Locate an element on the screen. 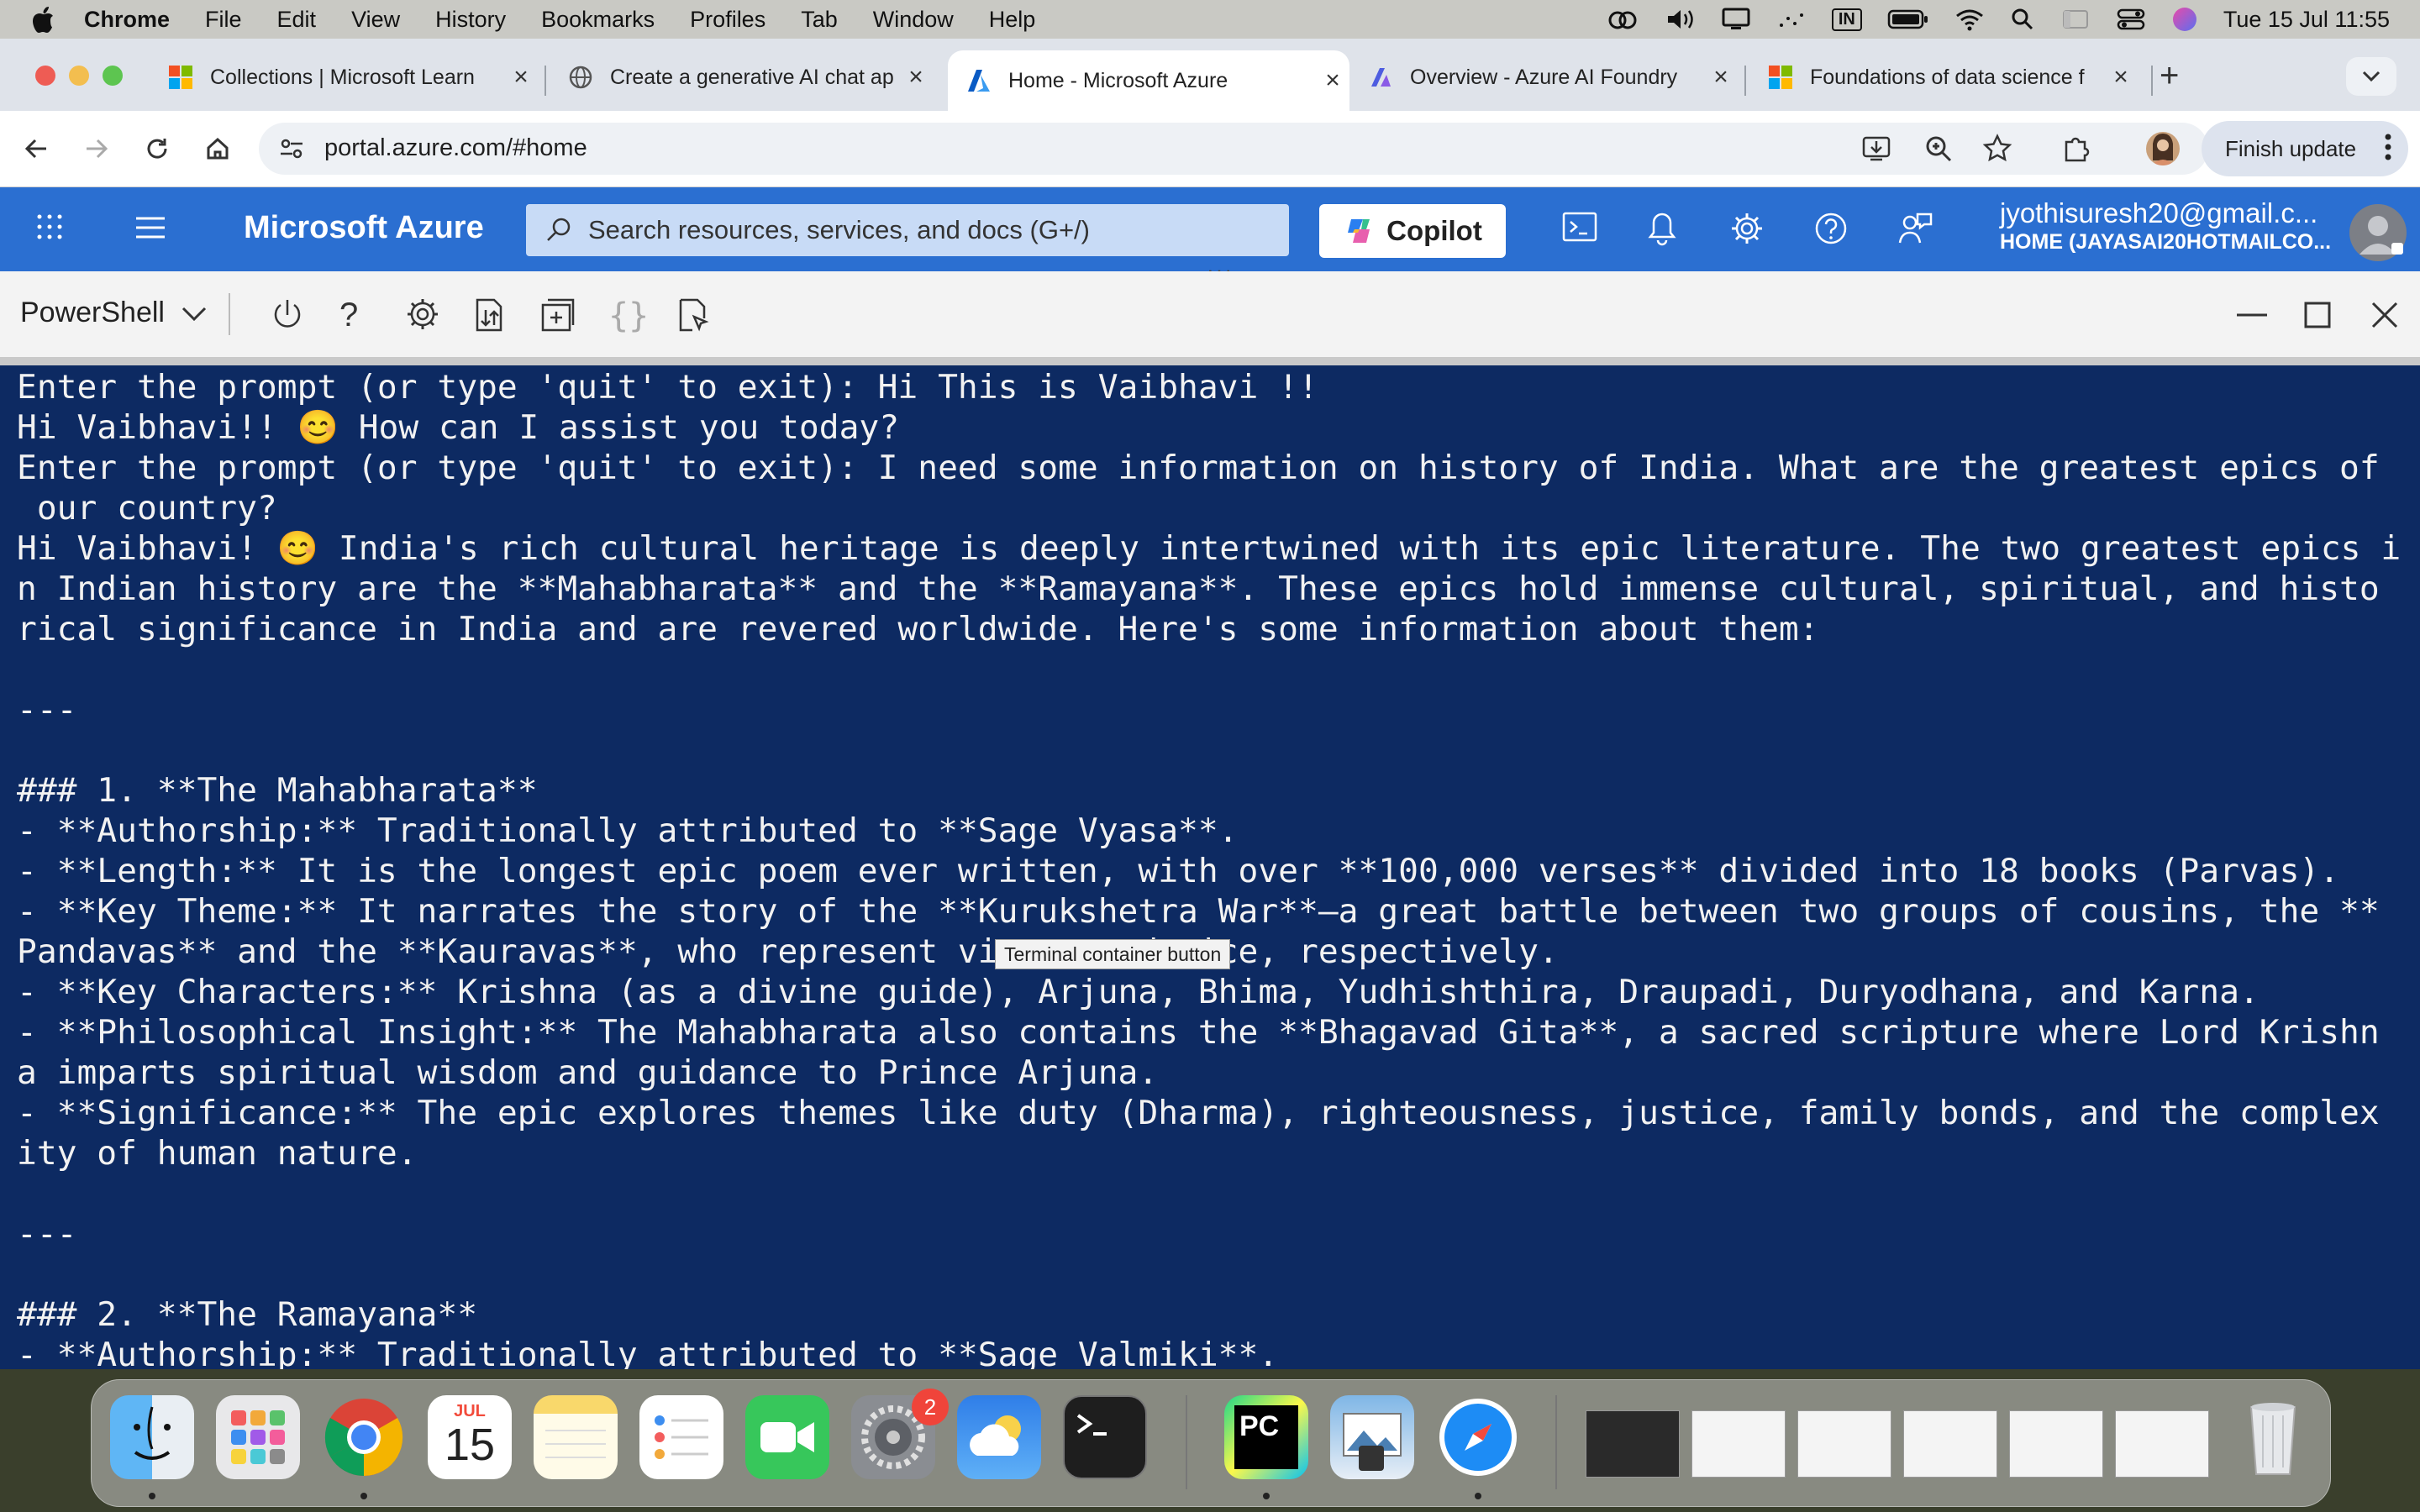 This screenshot has width=2420, height=1512. url-text: portal.azure.com/#home is located at coordinates (455, 148).